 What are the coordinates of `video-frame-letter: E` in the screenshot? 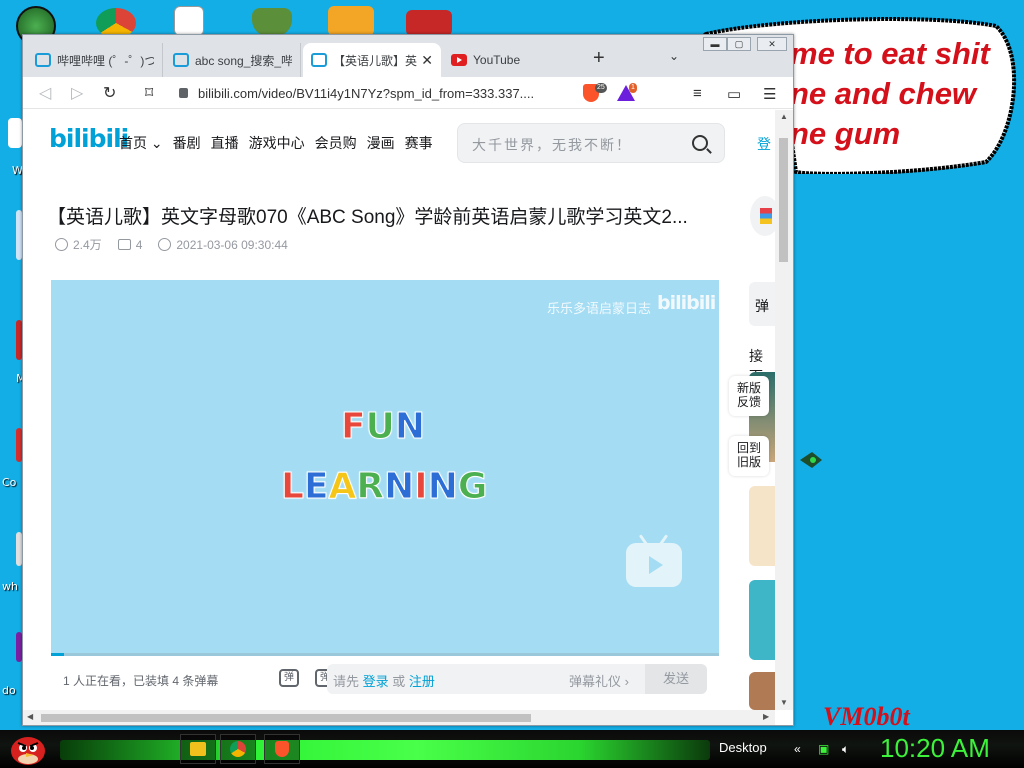 It's located at (316, 487).